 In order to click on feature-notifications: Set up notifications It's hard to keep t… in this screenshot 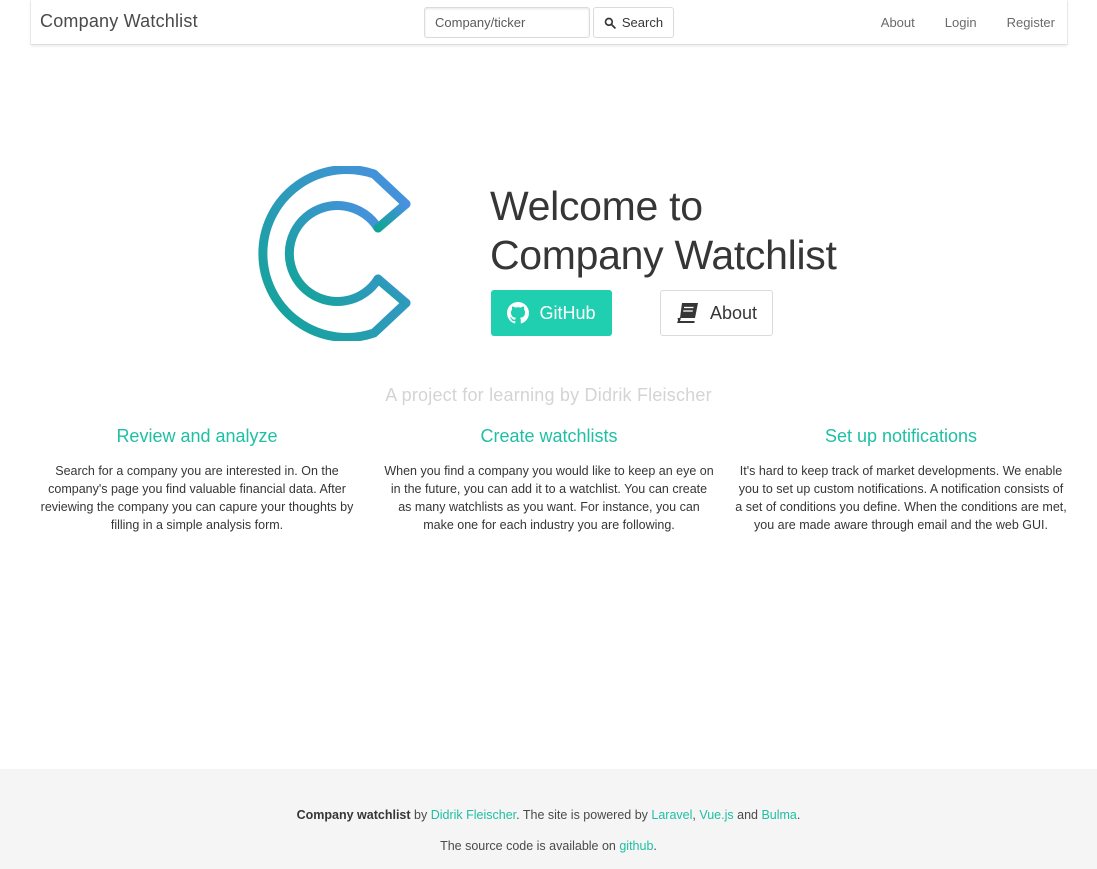, I will do `click(901, 479)`.